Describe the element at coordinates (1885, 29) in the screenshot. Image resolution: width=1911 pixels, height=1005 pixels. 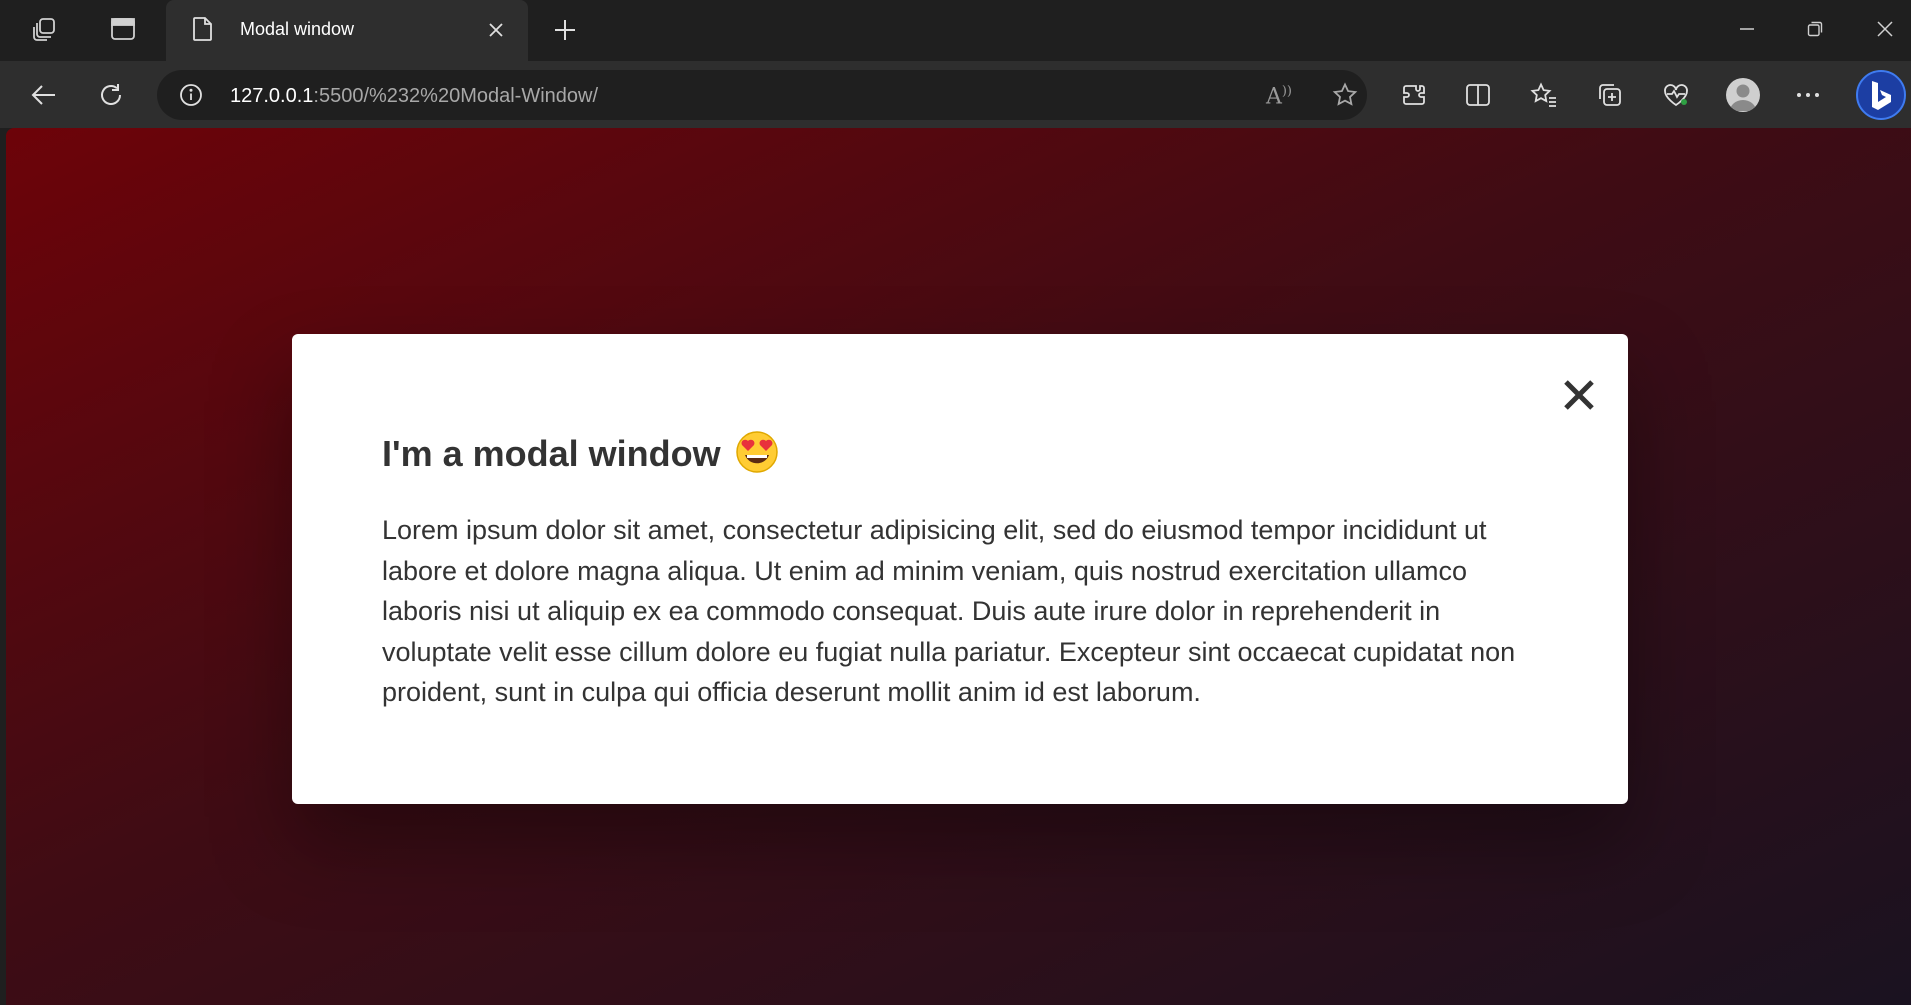
I see `close-window-button` at that location.